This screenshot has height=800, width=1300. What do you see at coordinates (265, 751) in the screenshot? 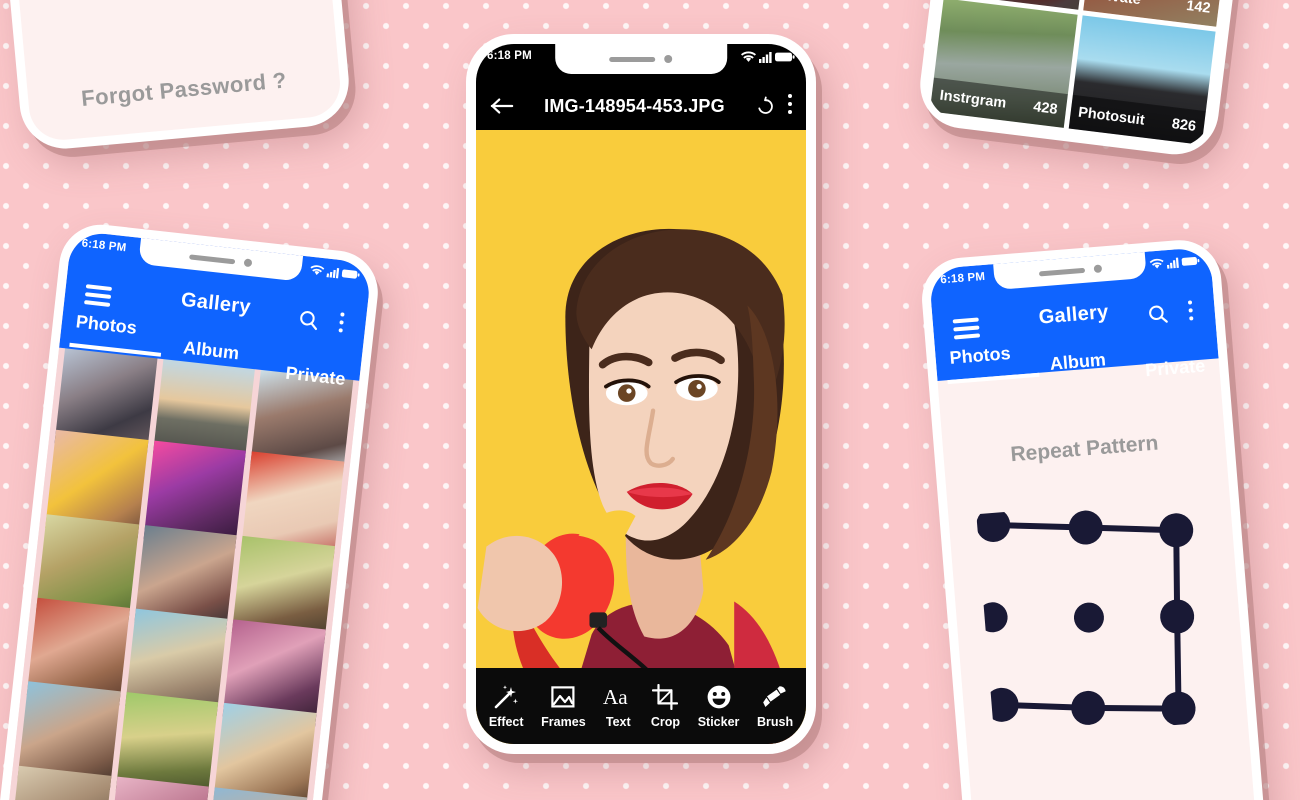
I see `photo-thumbnail` at bounding box center [265, 751].